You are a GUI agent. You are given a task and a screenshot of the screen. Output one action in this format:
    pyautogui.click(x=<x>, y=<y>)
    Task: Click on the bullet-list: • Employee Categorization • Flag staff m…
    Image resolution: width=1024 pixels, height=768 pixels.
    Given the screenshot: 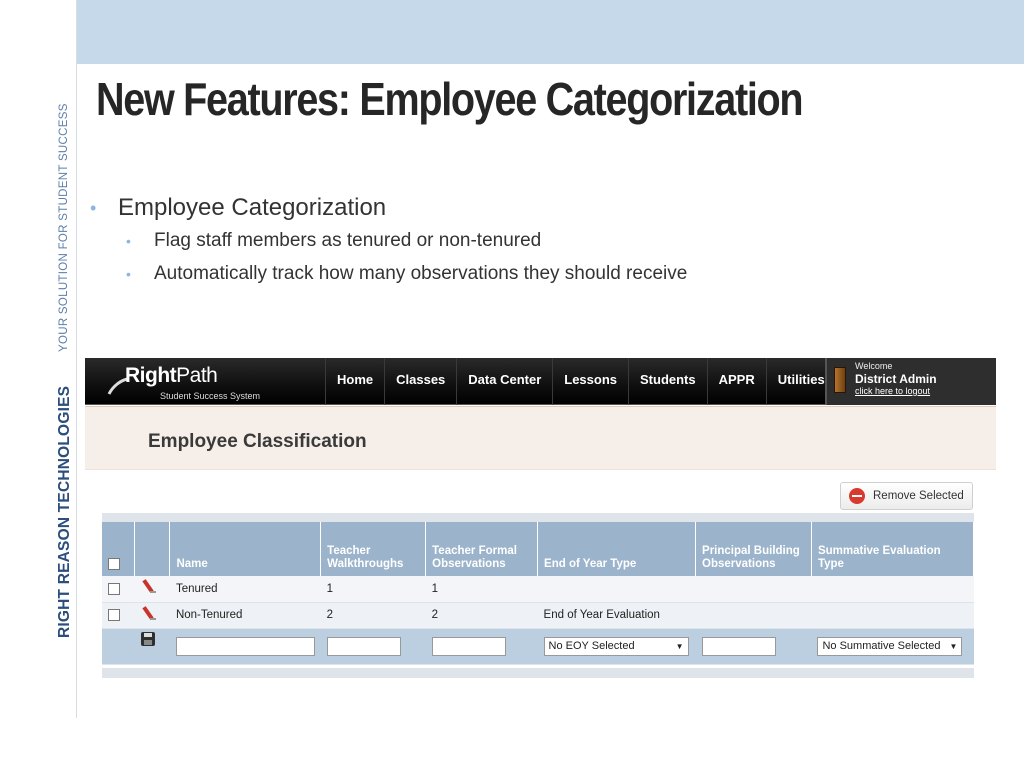 What is the action you would take?
    pyautogui.click(x=387, y=241)
    